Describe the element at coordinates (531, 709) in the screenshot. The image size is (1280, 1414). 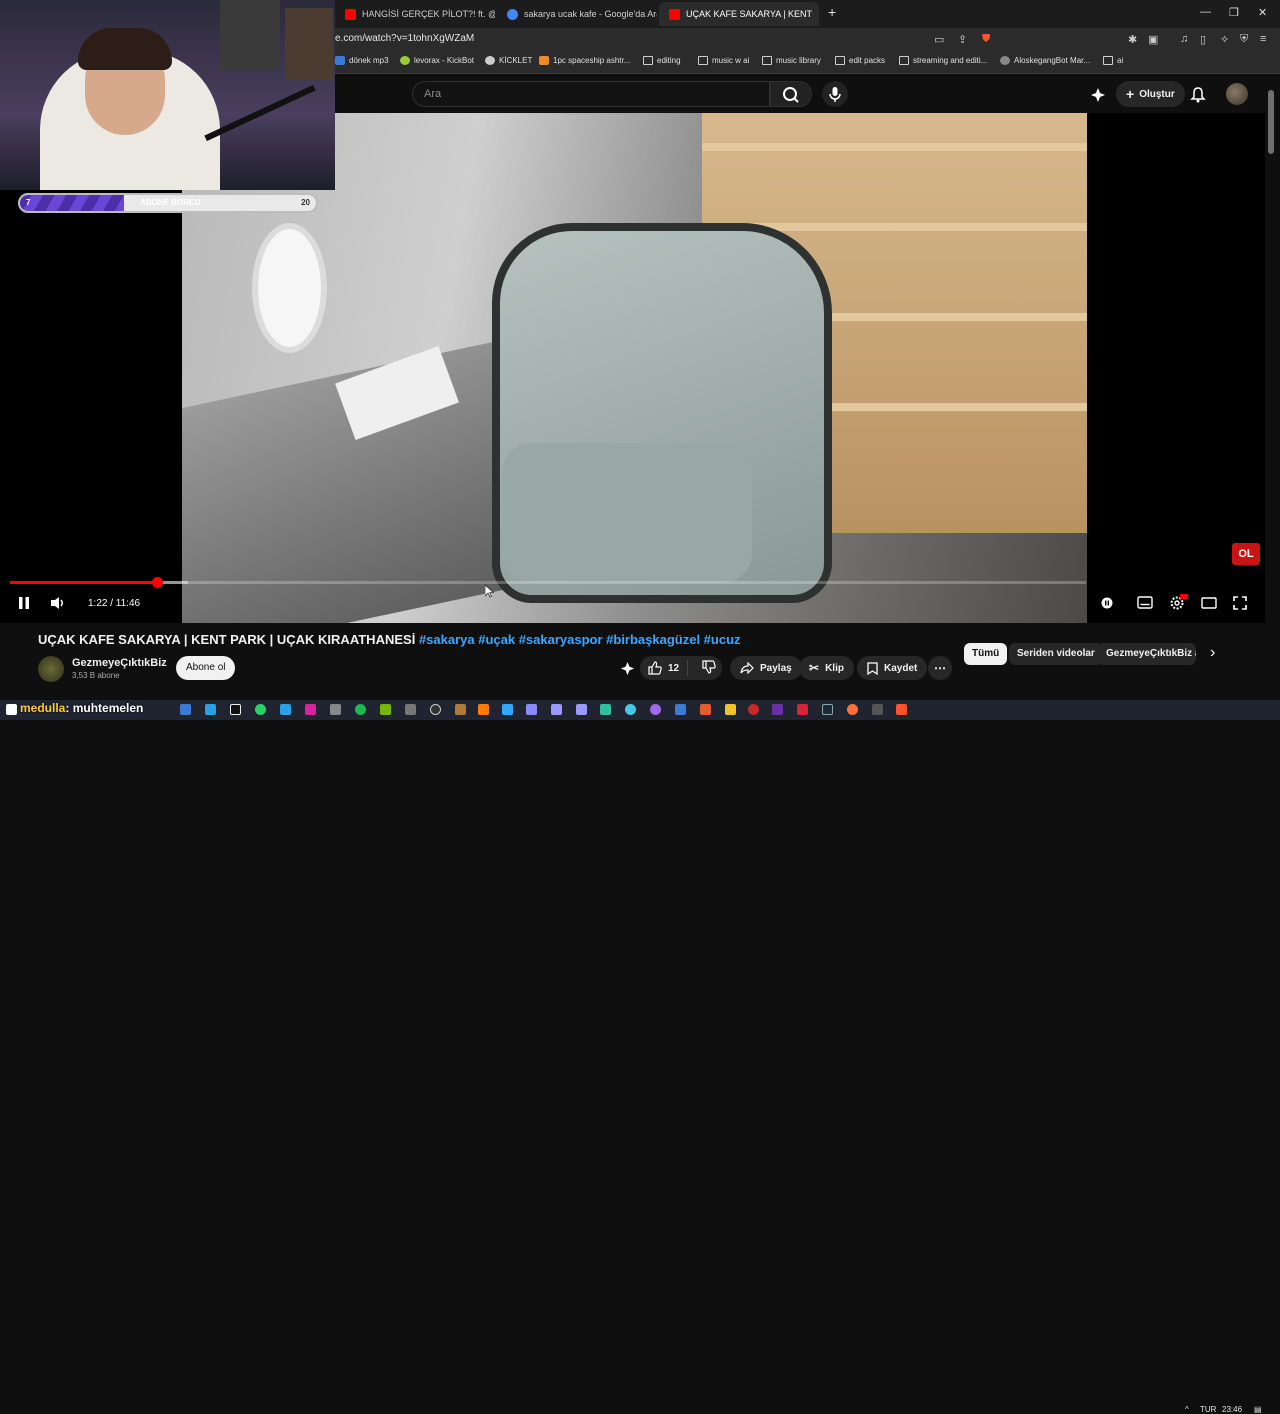
I see `media-encoder-icon` at that location.